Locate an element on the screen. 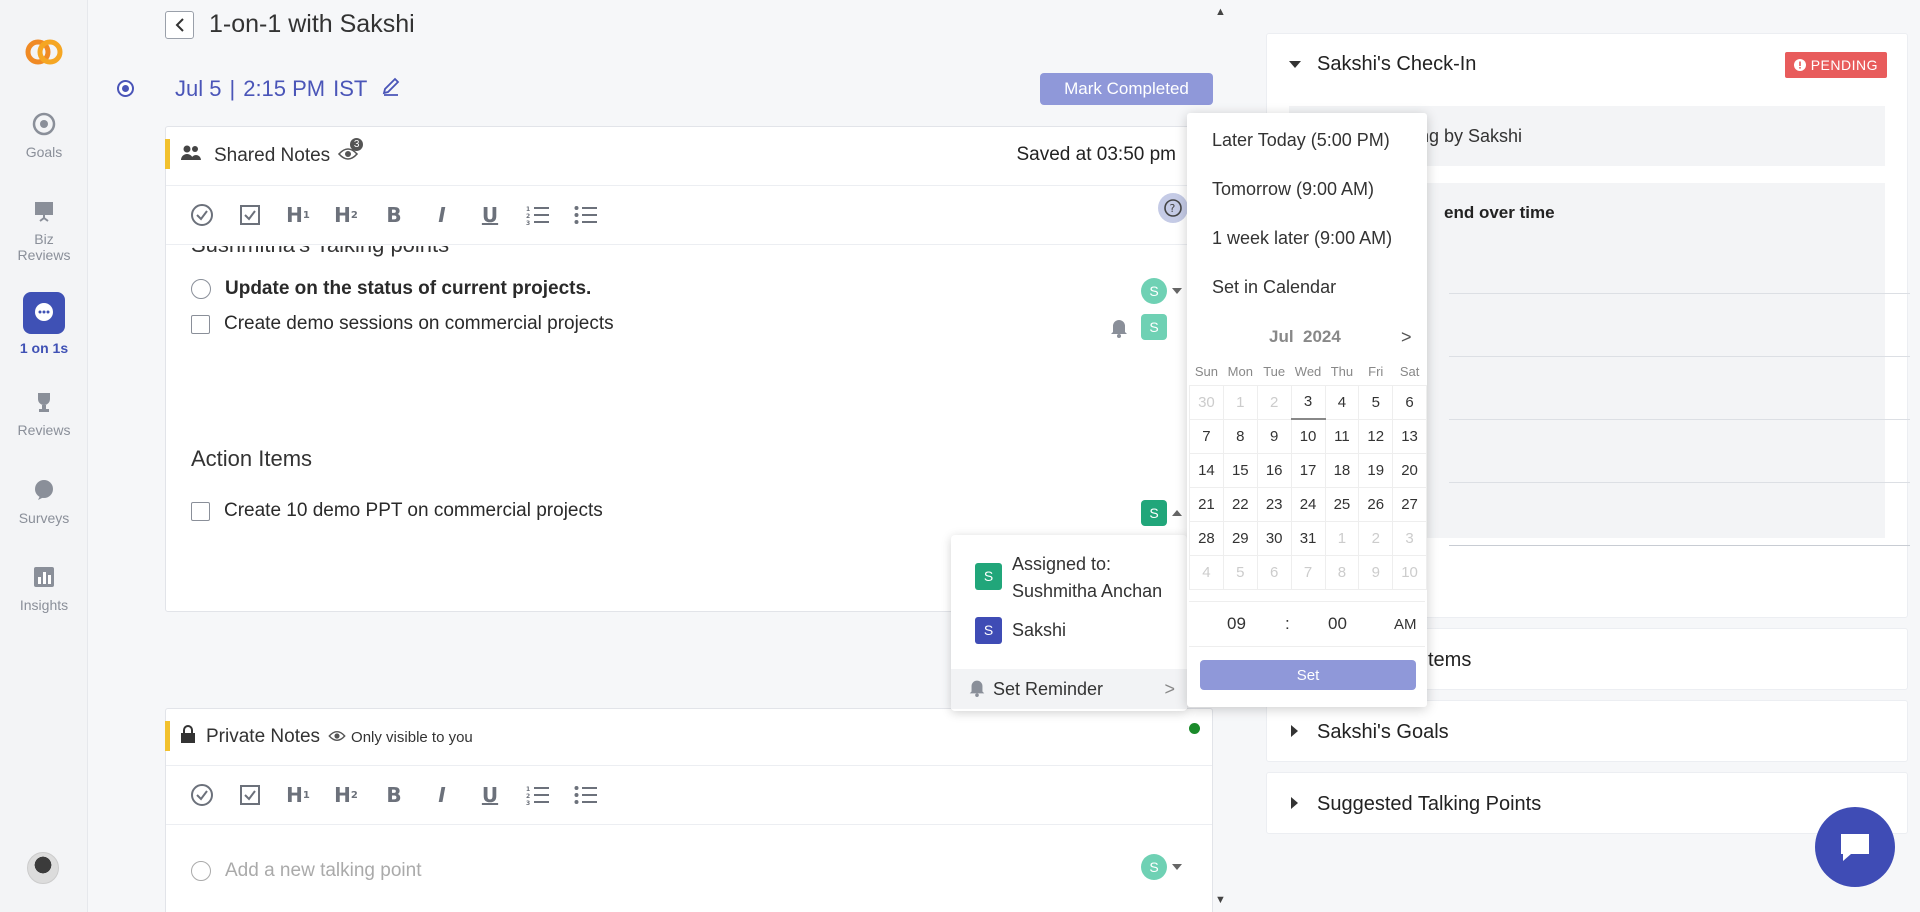 The width and height of the screenshot is (1920, 912). minute-input: 00 is located at coordinates (1337, 624).